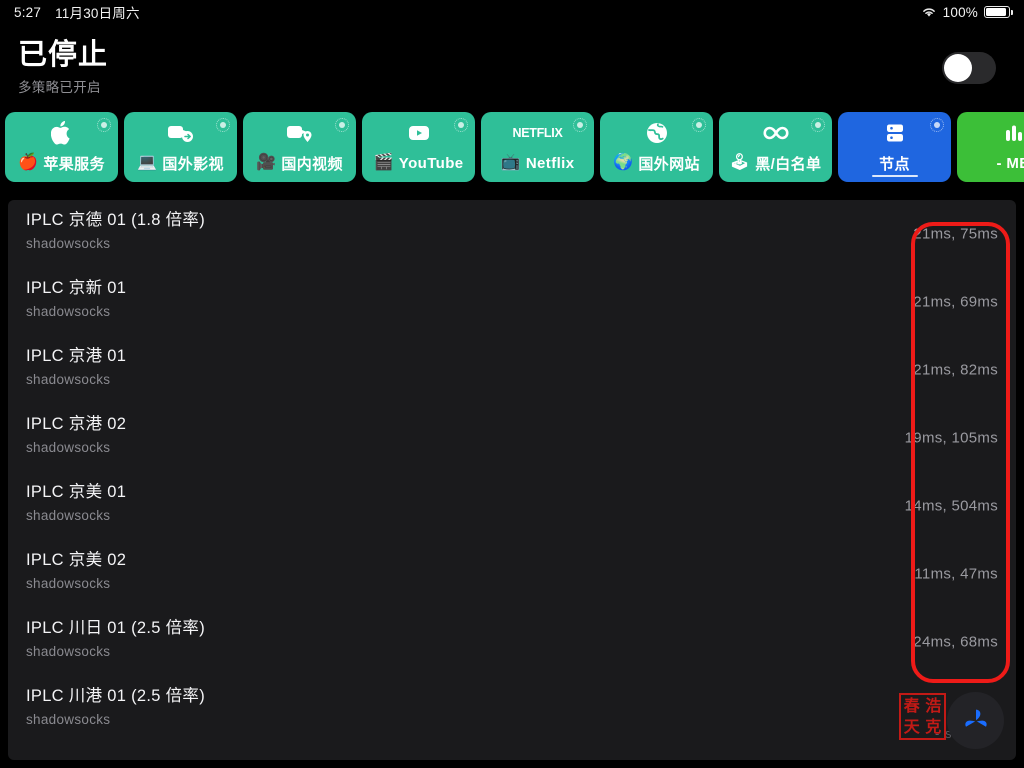  I want to click on policy-card-label-group: 🌍 国外网站, so click(656, 163).